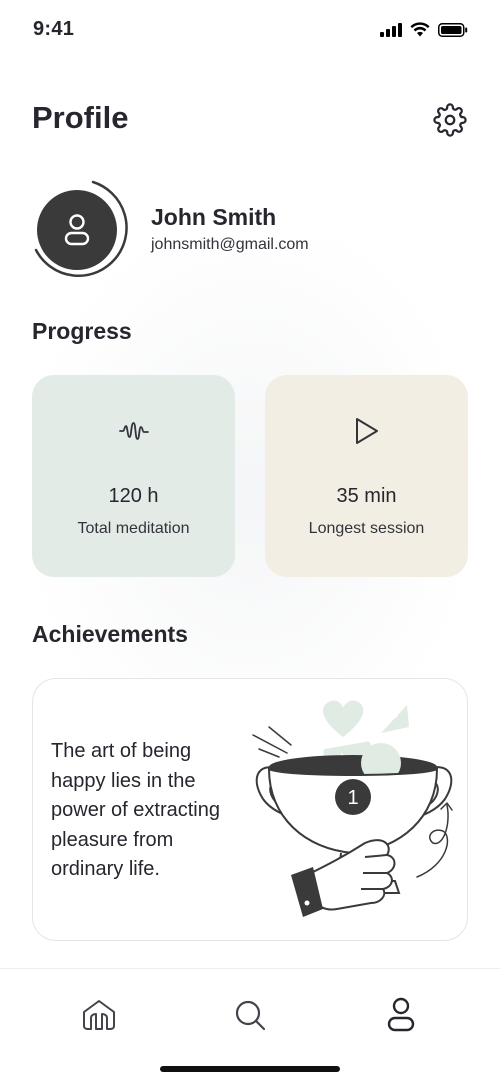  What do you see at coordinates (133, 496) in the screenshot?
I see `stat-value: 120 h` at bounding box center [133, 496].